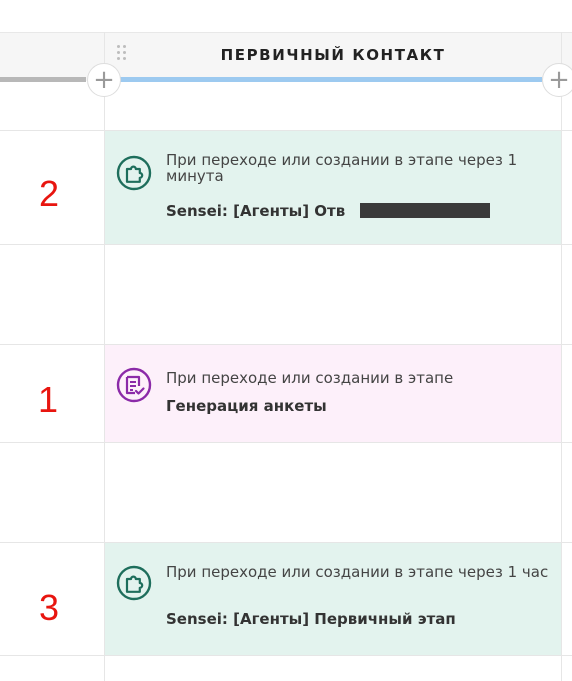  Describe the element at coordinates (48, 399) in the screenshot. I see `annotation-number: 1` at that location.